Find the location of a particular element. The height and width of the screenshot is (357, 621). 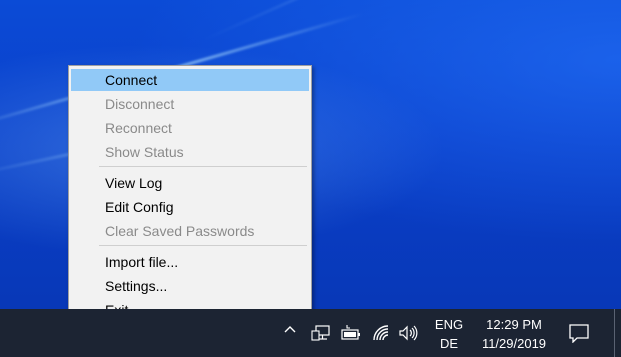

taskbar: ENG DE 12:29 PM 11/29/2019 is located at coordinates (310, 333).